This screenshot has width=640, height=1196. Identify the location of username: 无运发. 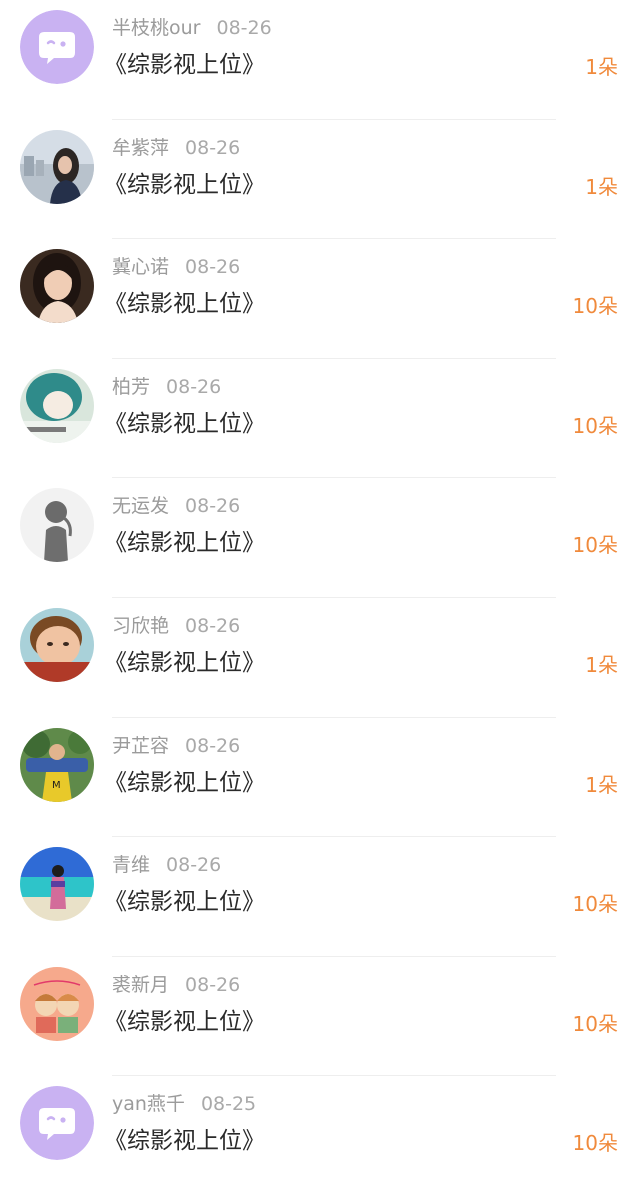
(140, 506).